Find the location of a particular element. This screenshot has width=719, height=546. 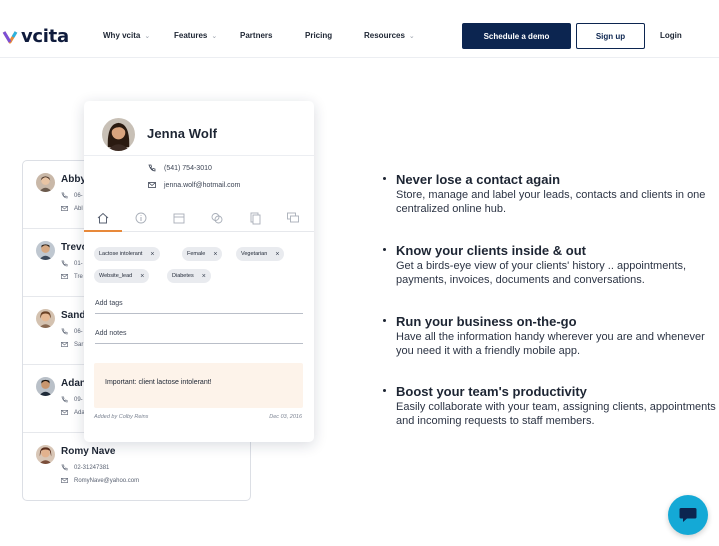

vcita-logo: vcita is located at coordinates (35, 36).